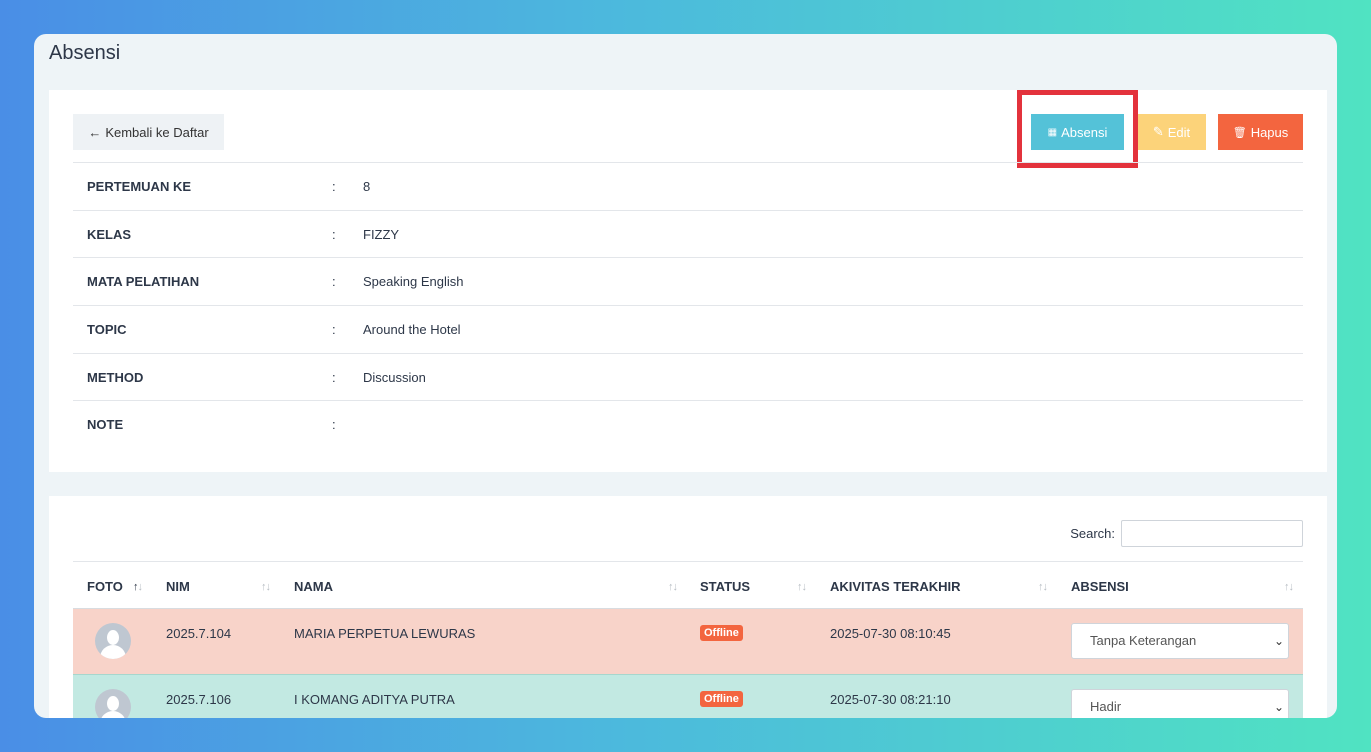 This screenshot has height=752, width=1371. I want to click on detail-label: PERTEMUAN KE, so click(139, 186).